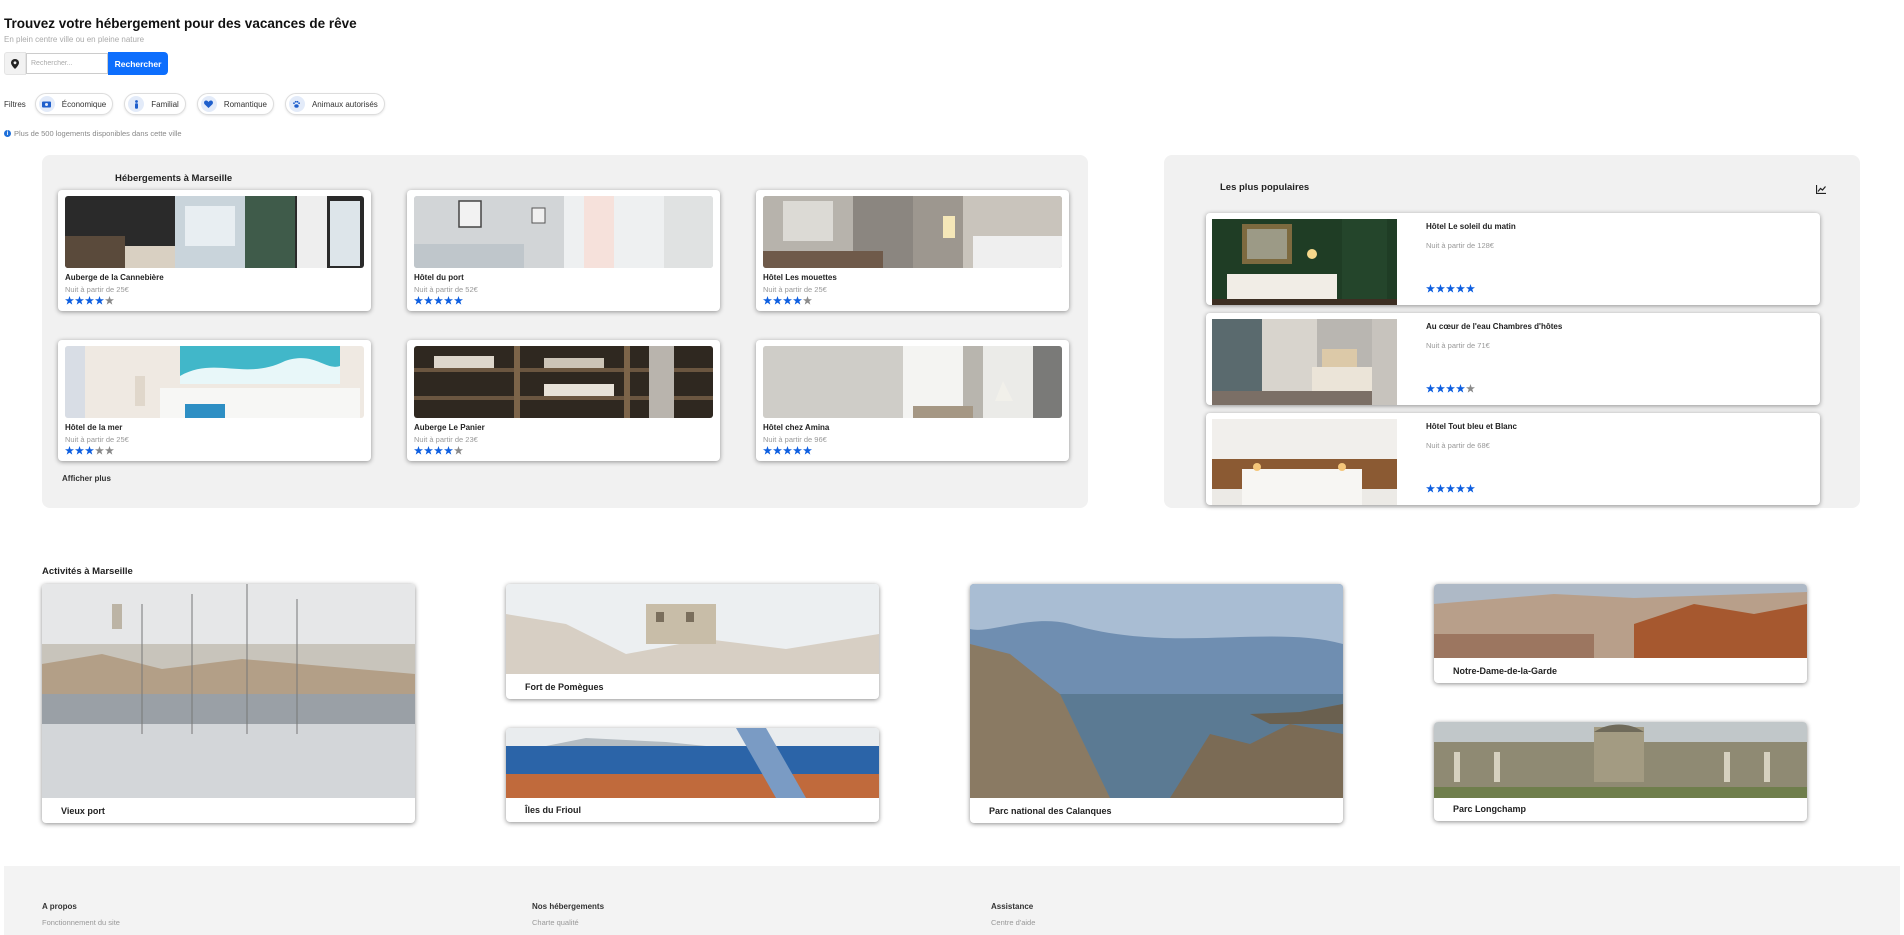 Image resolution: width=1904 pixels, height=935 pixels. What do you see at coordinates (1820, 190) in the screenshot?
I see `chart-line-icon` at bounding box center [1820, 190].